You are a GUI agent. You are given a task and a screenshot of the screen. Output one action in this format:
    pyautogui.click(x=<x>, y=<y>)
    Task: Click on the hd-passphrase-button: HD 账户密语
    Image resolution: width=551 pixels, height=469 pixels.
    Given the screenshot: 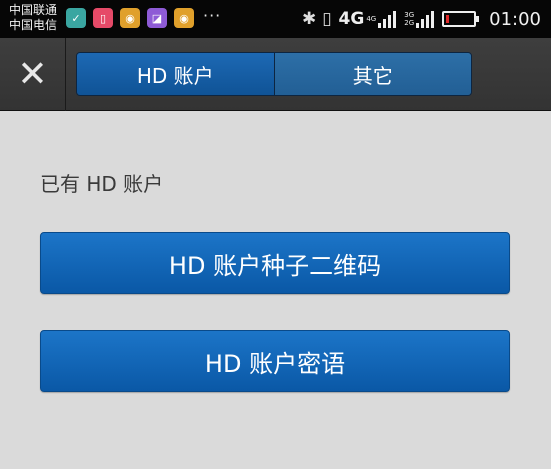 What is the action you would take?
    pyautogui.click(x=275, y=361)
    